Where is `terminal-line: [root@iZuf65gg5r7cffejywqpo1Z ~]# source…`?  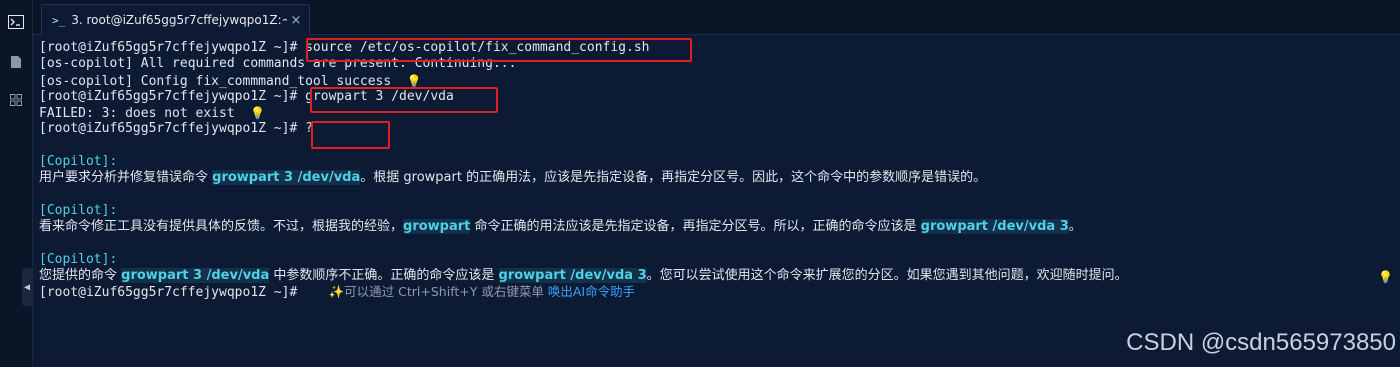 terminal-line: [root@iZuf65gg5r7cffejywqpo1Z ~]# source… is located at coordinates (719, 48).